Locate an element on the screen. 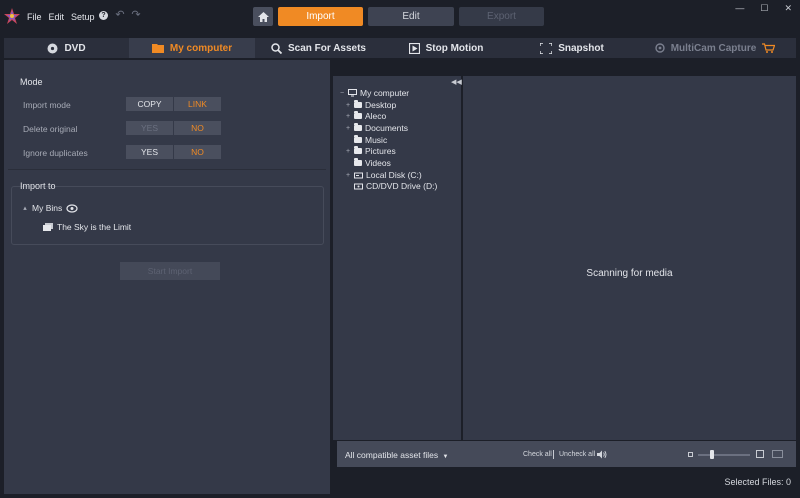 The image size is (800, 498). tab-scan-label: Scan For Assets is located at coordinates (327, 48).